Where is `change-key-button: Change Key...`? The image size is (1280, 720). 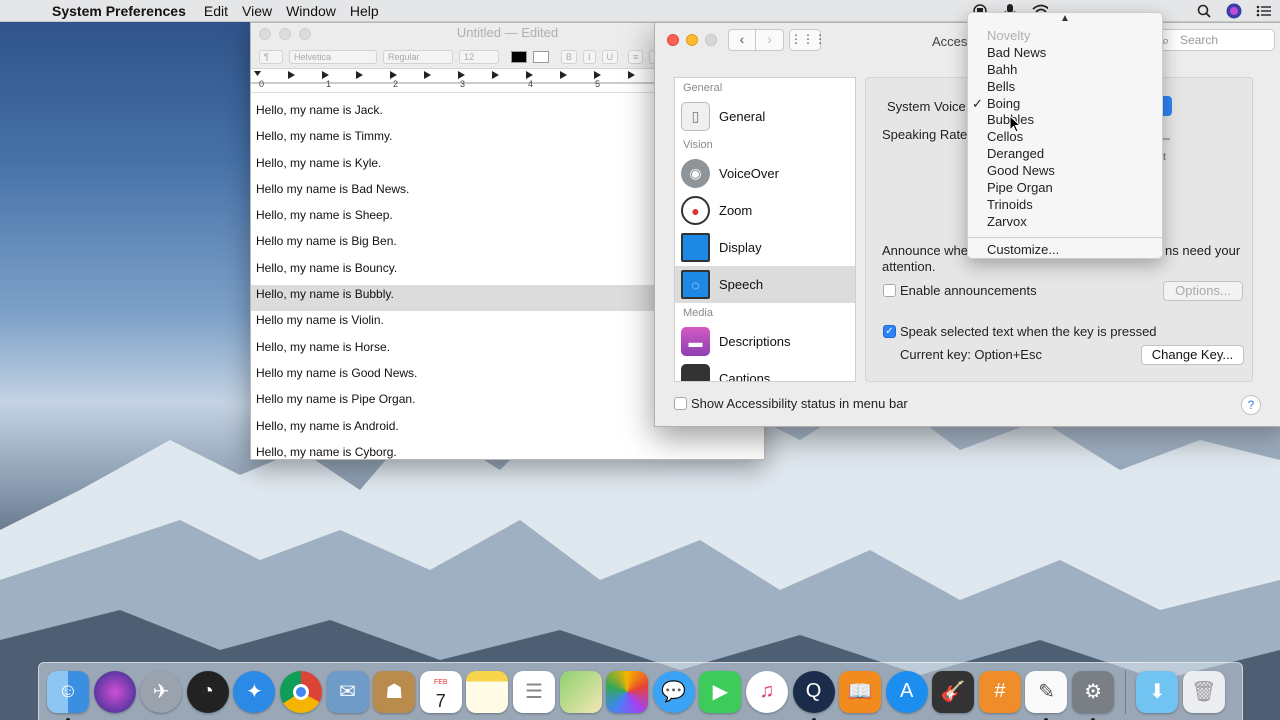
change-key-button: Change Key... is located at coordinates (1192, 355).